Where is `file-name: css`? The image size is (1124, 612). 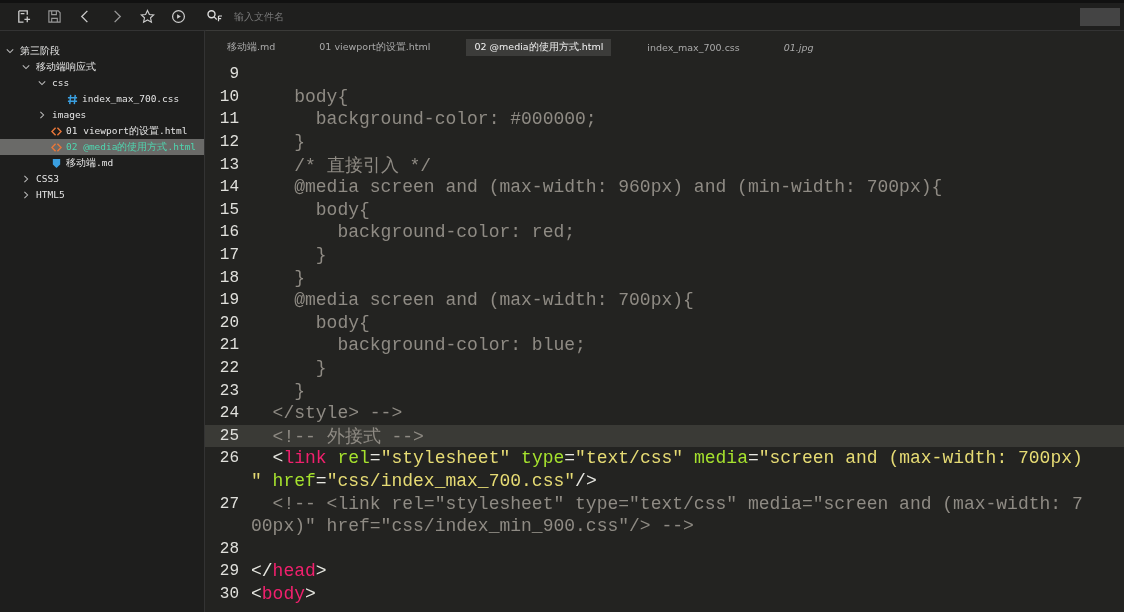 file-name: css is located at coordinates (61, 83).